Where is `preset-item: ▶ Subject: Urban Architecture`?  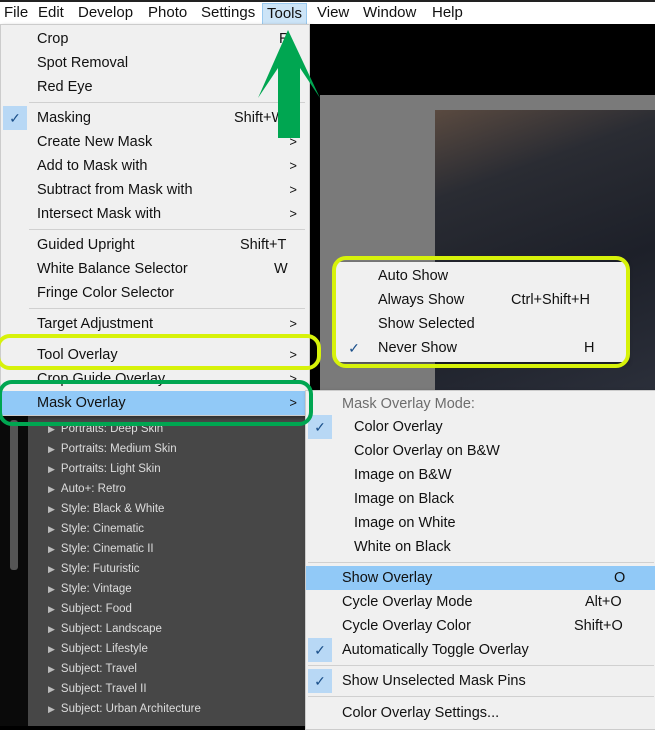
preset-item: ▶ Subject: Urban Architecture is located at coordinates (124, 709).